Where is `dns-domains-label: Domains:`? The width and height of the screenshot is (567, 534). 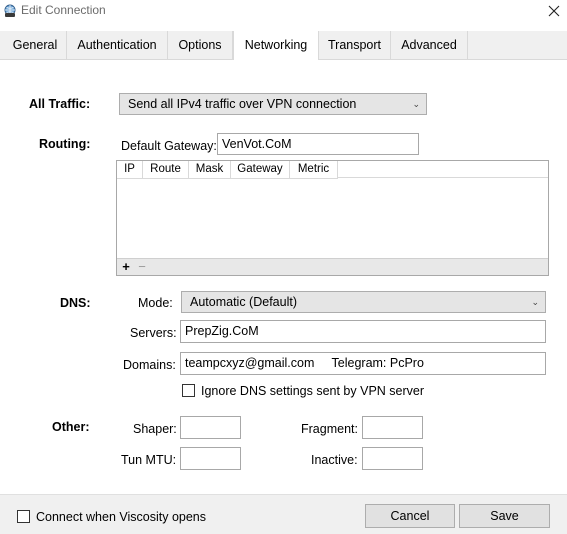 dns-domains-label: Domains: is located at coordinates (149, 365).